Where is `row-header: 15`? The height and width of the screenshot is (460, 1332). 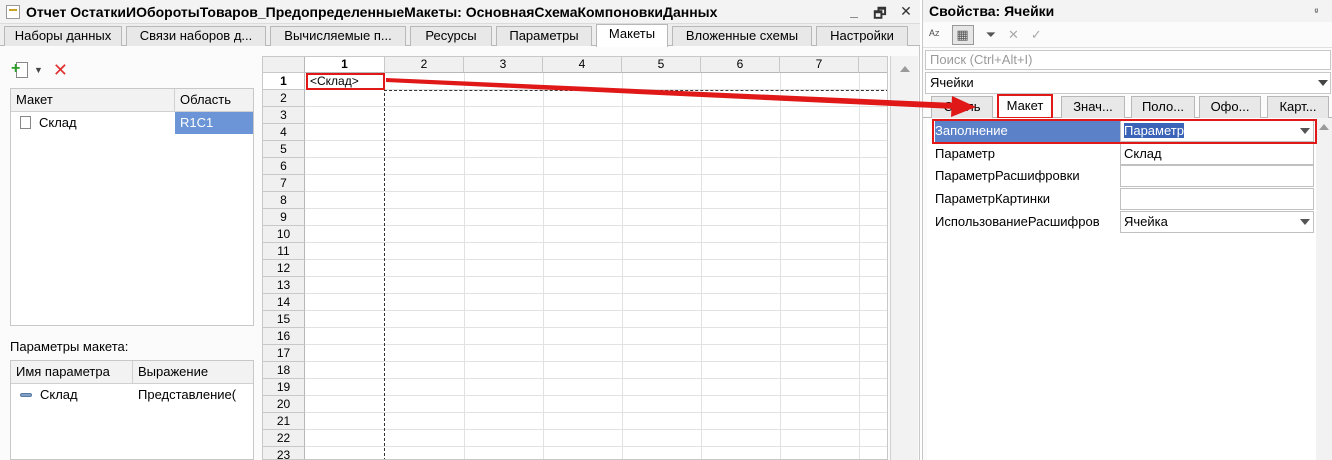 row-header: 15 is located at coordinates (284, 319).